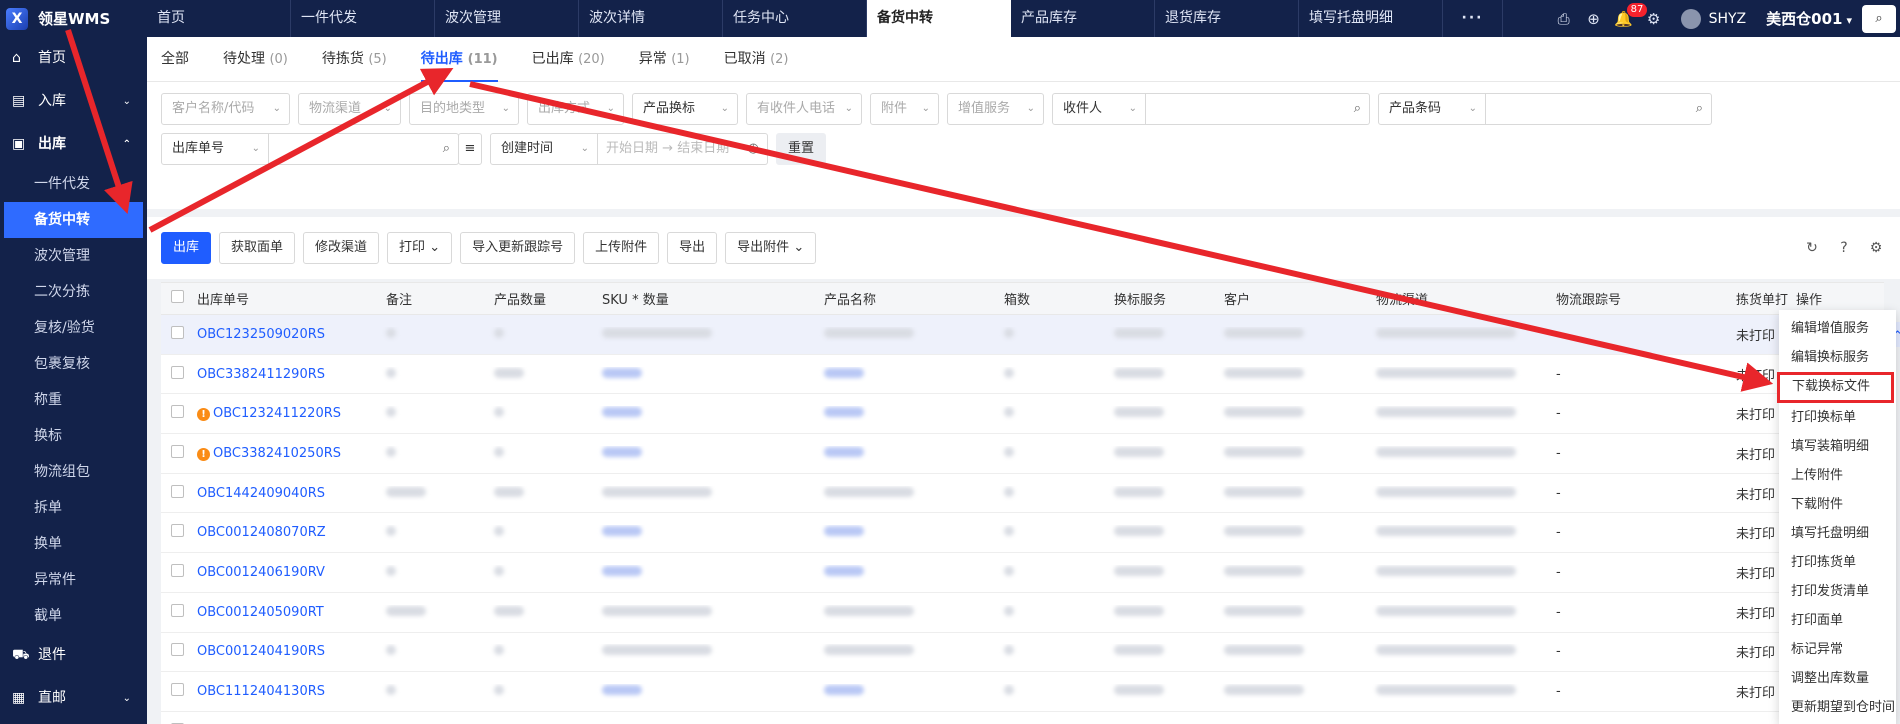 The image size is (1900, 724). Describe the element at coordinates (215, 148) in the screenshot. I see `order-no-type-select: 出库单号 ⌄` at that location.